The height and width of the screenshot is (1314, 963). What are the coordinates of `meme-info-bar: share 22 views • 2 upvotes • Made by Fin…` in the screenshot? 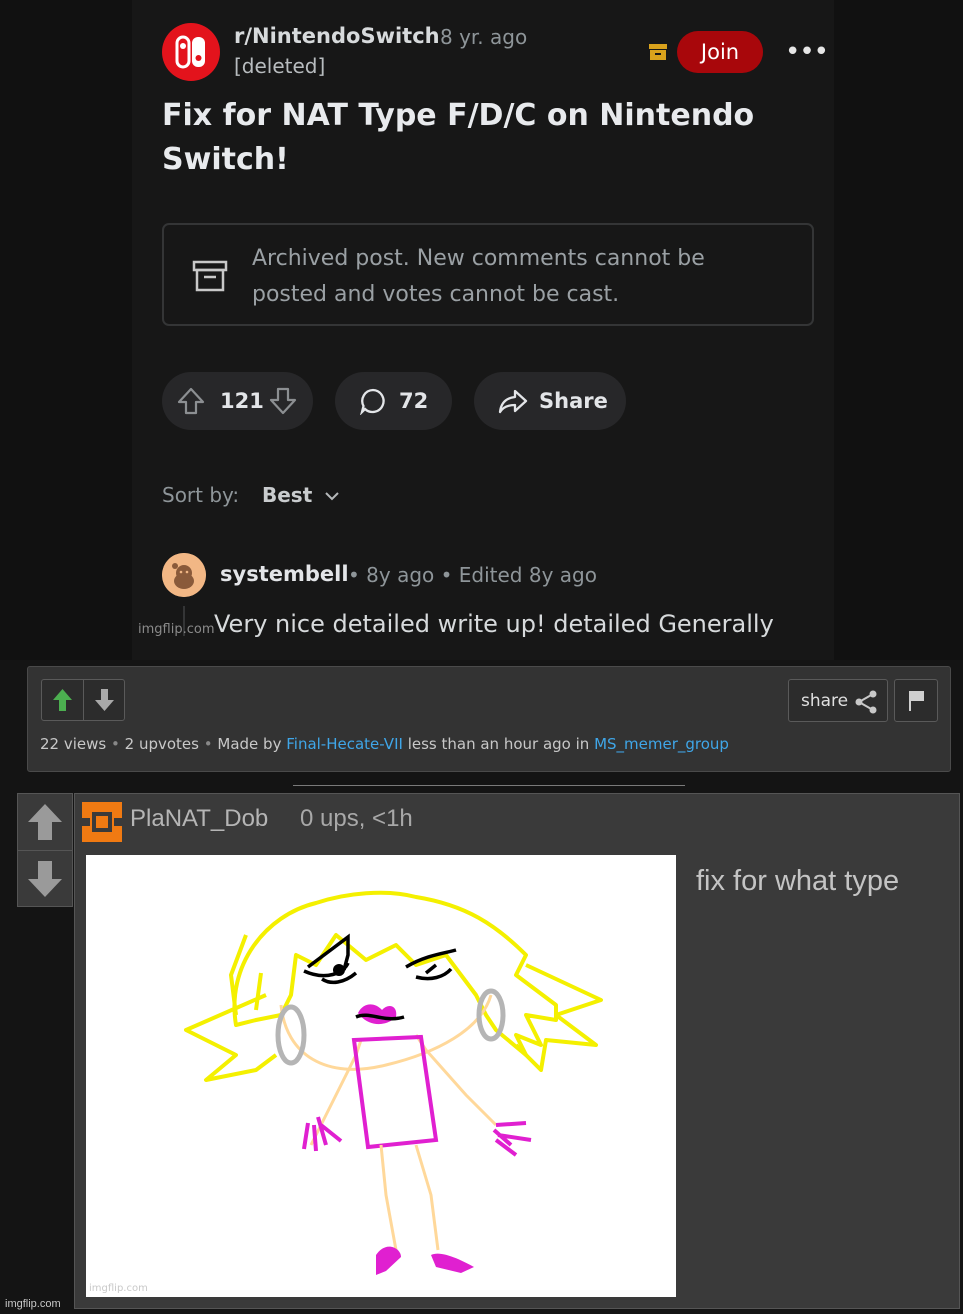 It's located at (489, 719).